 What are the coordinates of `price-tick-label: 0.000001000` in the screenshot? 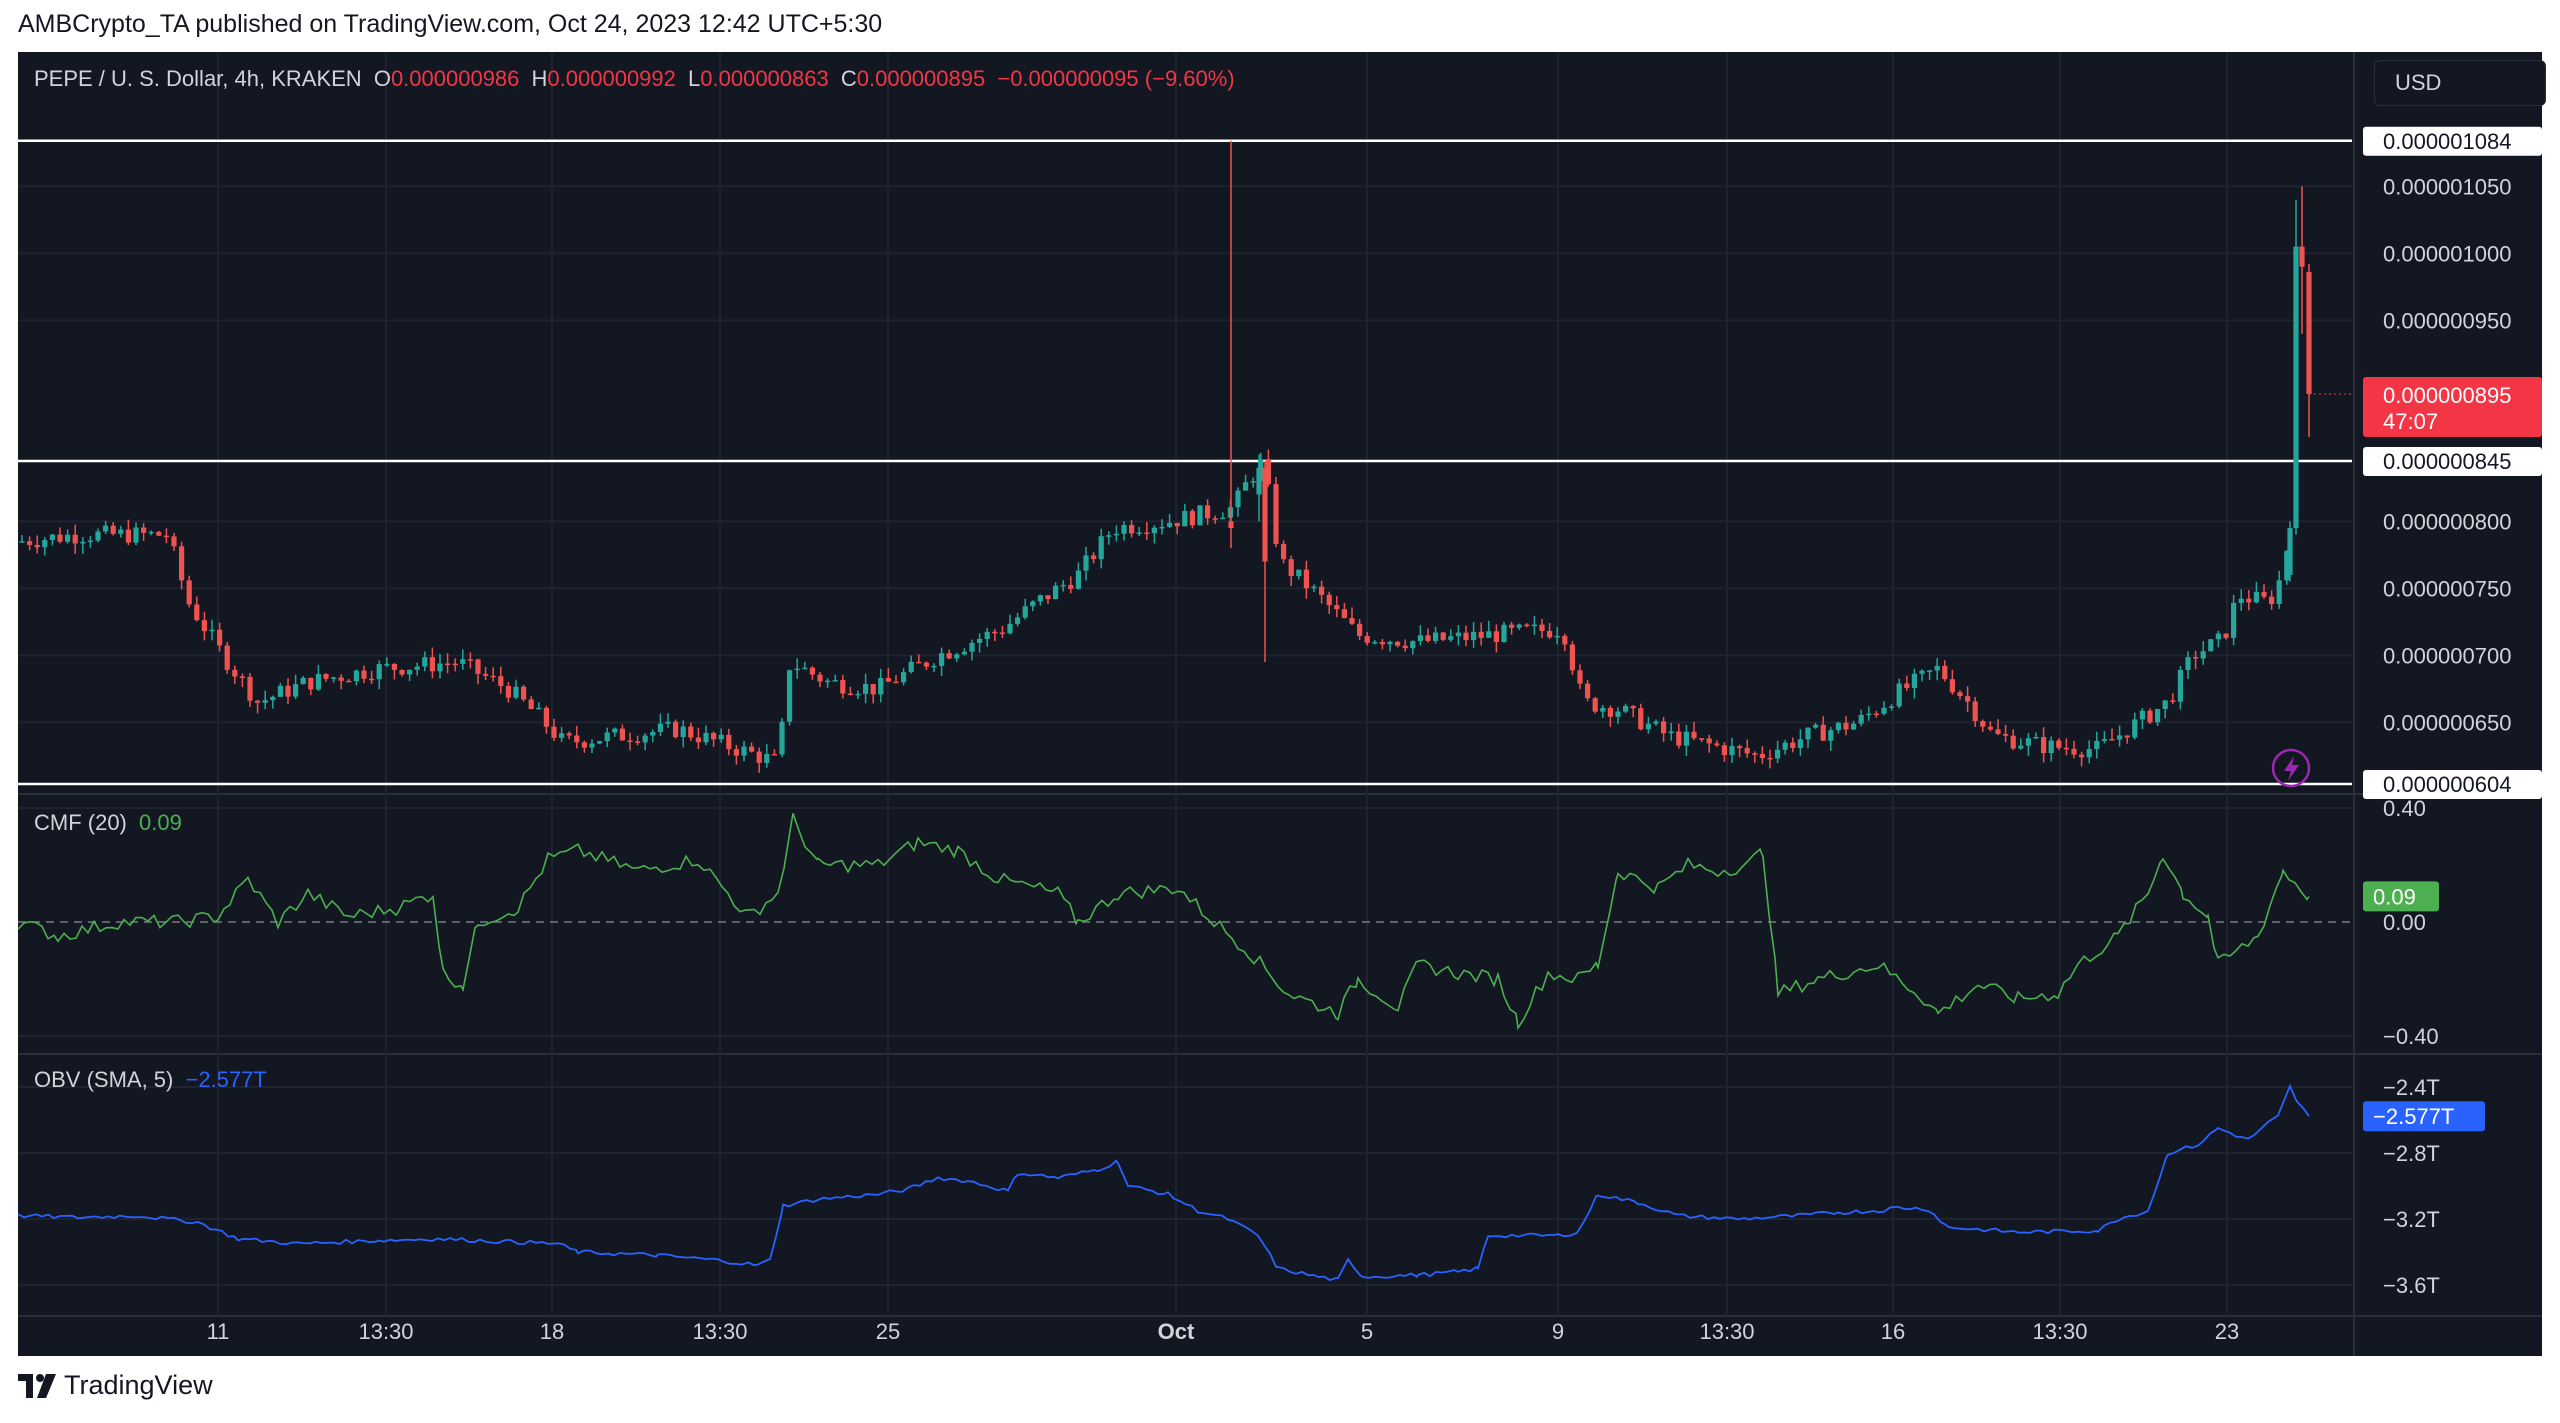 It's located at (2447, 253).